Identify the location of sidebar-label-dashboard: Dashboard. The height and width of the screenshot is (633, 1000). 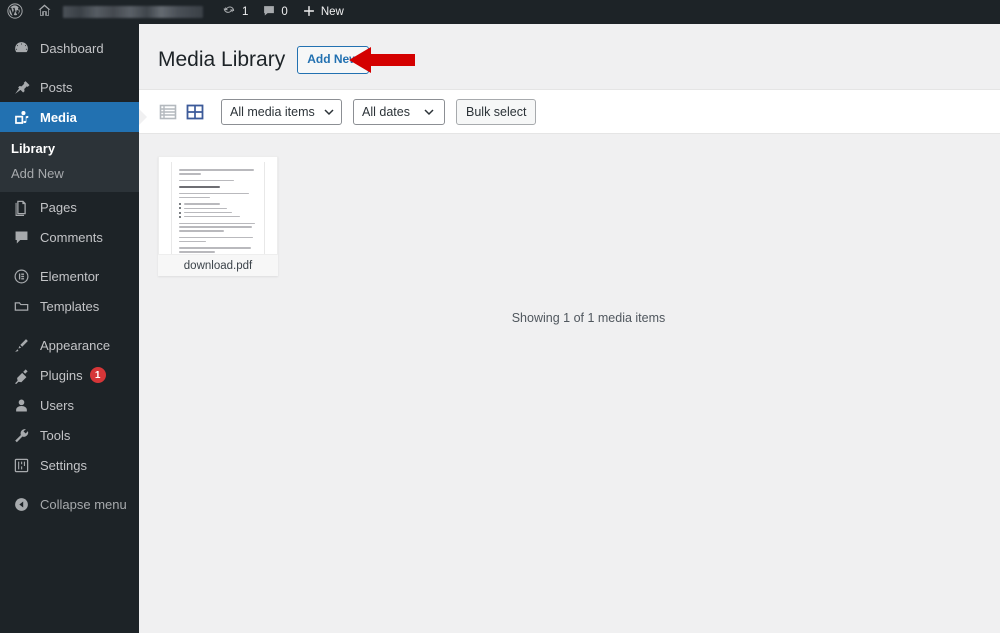
(72, 48).